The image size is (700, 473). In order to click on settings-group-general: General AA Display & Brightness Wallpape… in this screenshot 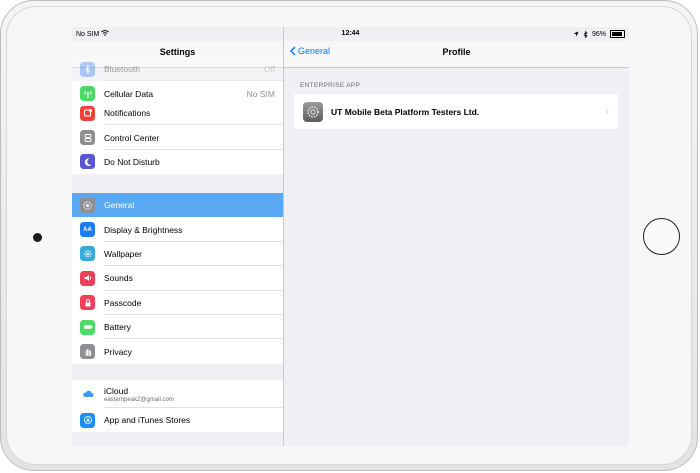, I will do `click(177, 278)`.